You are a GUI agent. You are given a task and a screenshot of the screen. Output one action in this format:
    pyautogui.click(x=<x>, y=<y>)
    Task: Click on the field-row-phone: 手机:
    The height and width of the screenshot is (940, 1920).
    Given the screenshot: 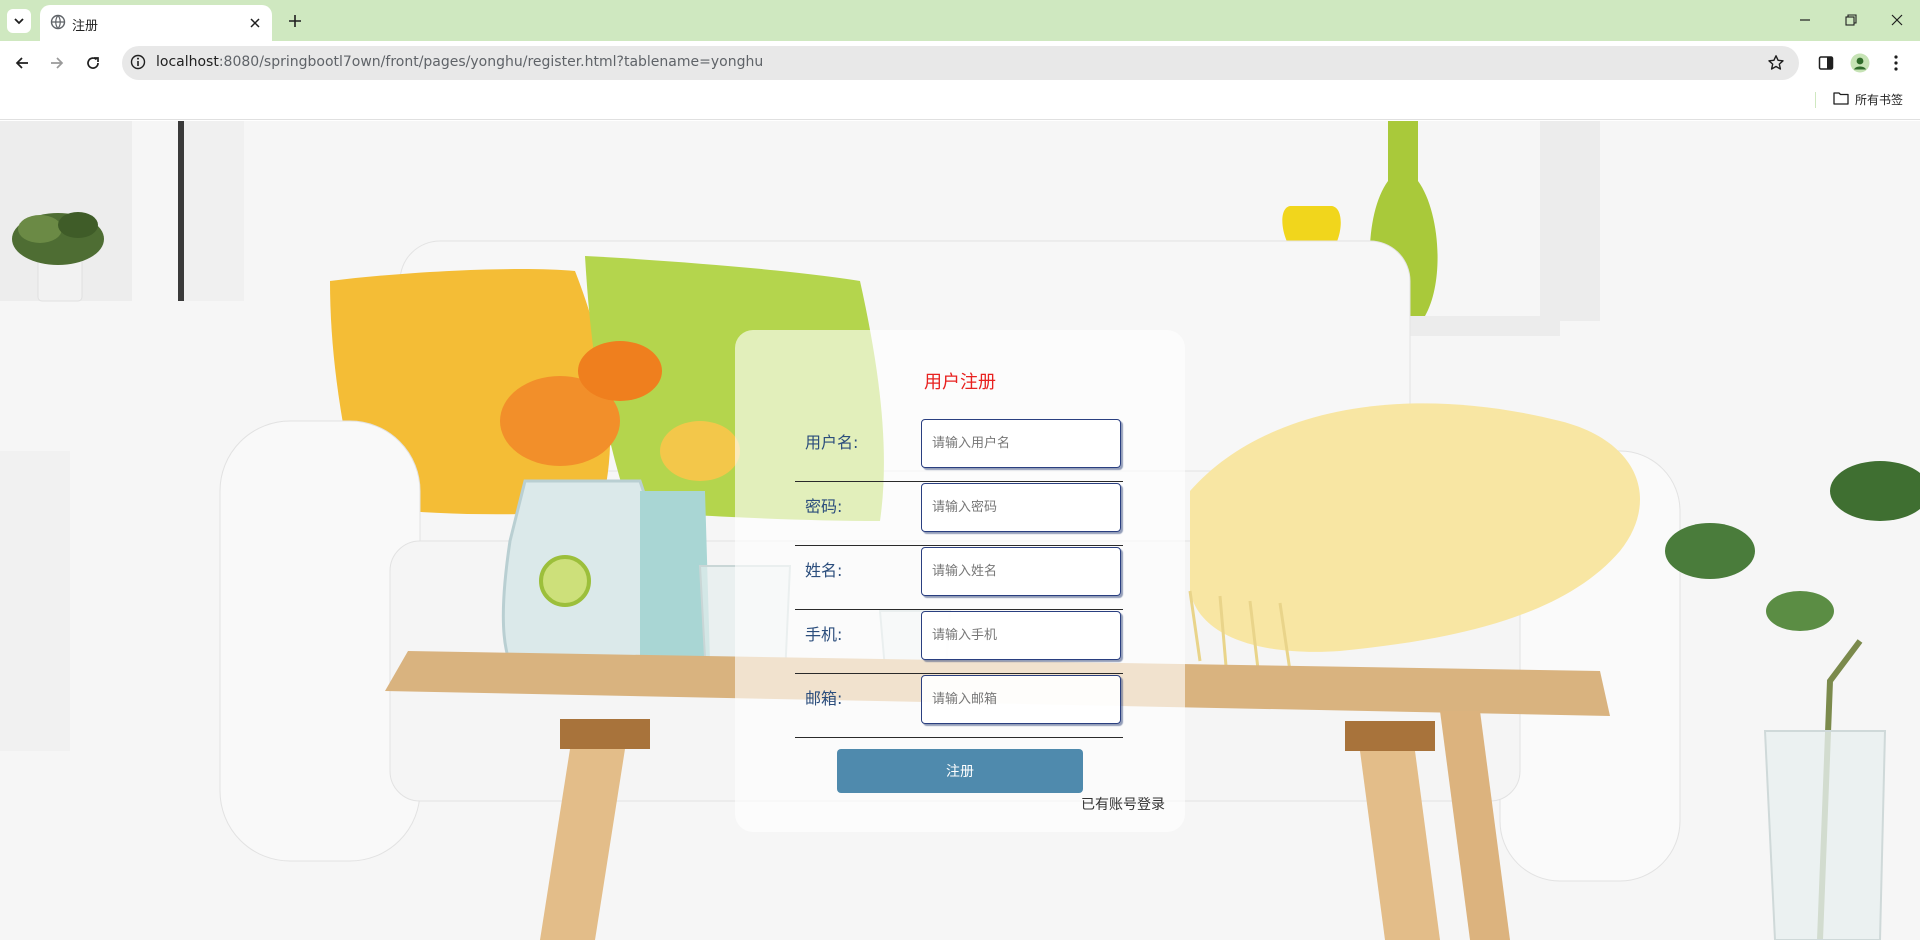 What is the action you would take?
    pyautogui.click(x=959, y=642)
    